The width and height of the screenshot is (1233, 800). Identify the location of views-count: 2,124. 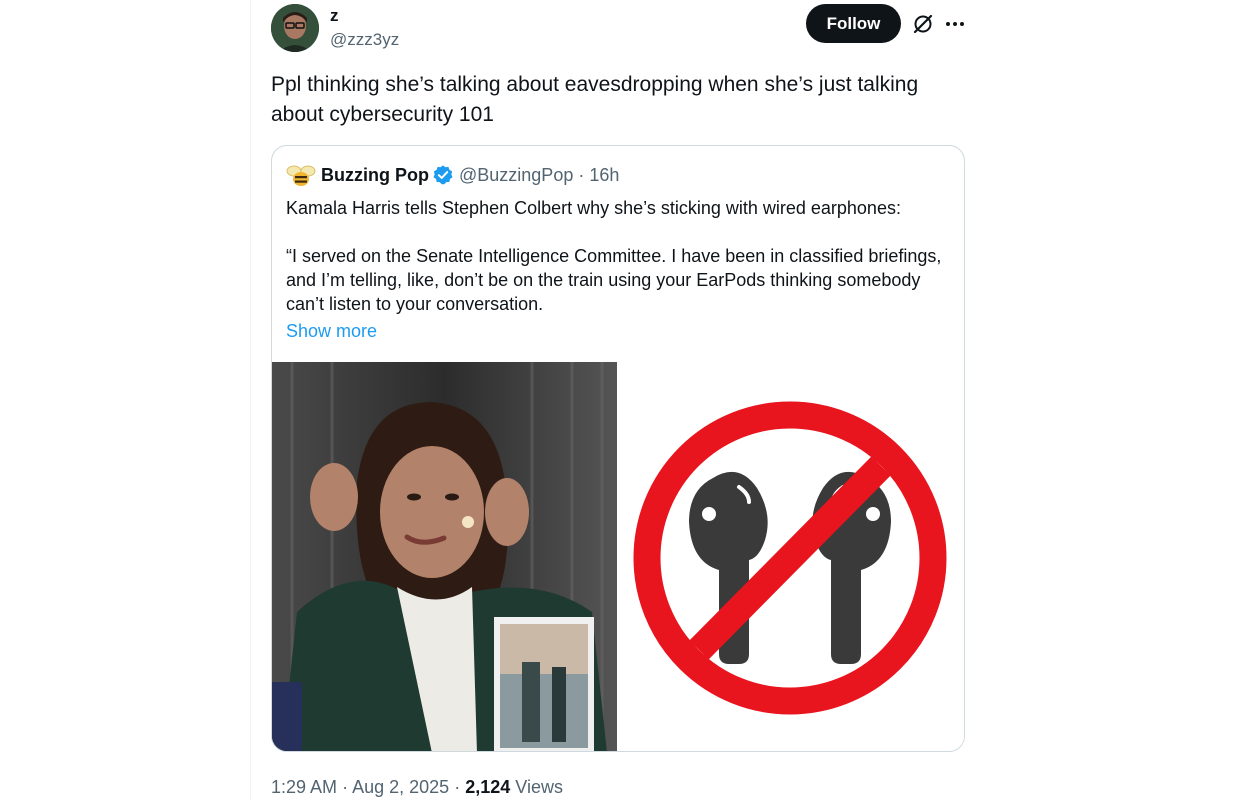
(488, 787).